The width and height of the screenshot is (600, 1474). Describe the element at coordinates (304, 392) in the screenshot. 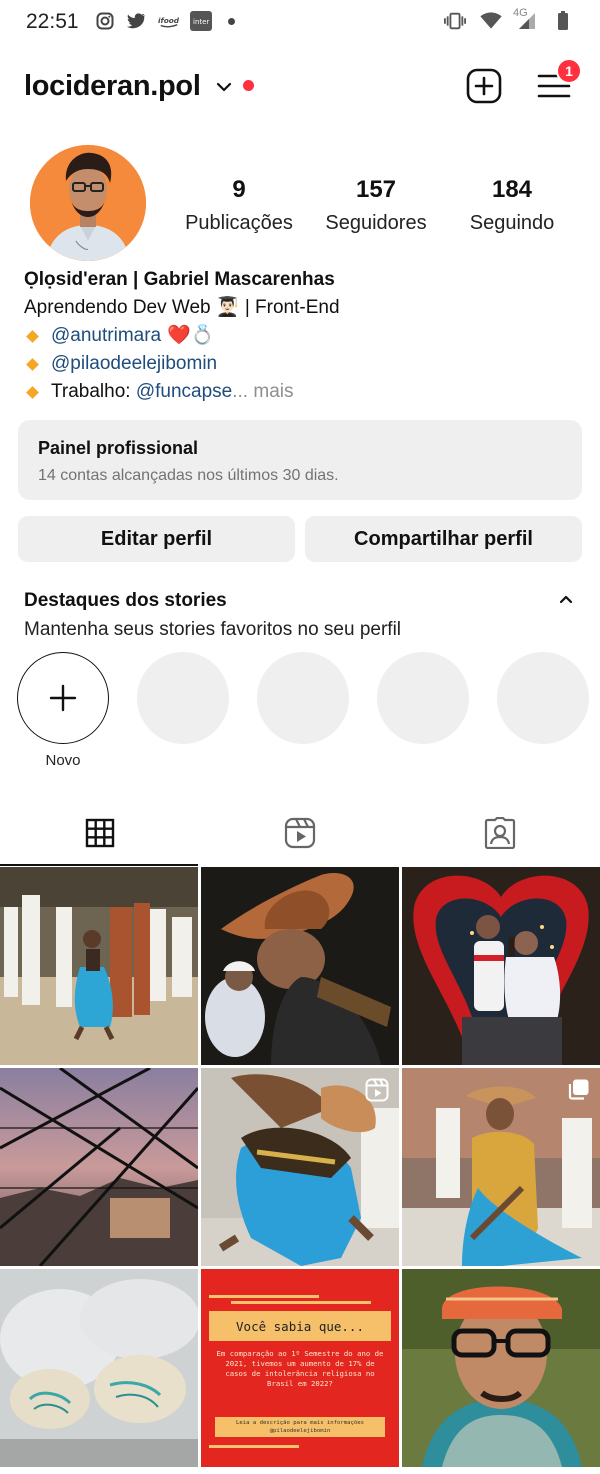

I see `bio-work-line: Trabalho: @funcapse ... mais` at that location.